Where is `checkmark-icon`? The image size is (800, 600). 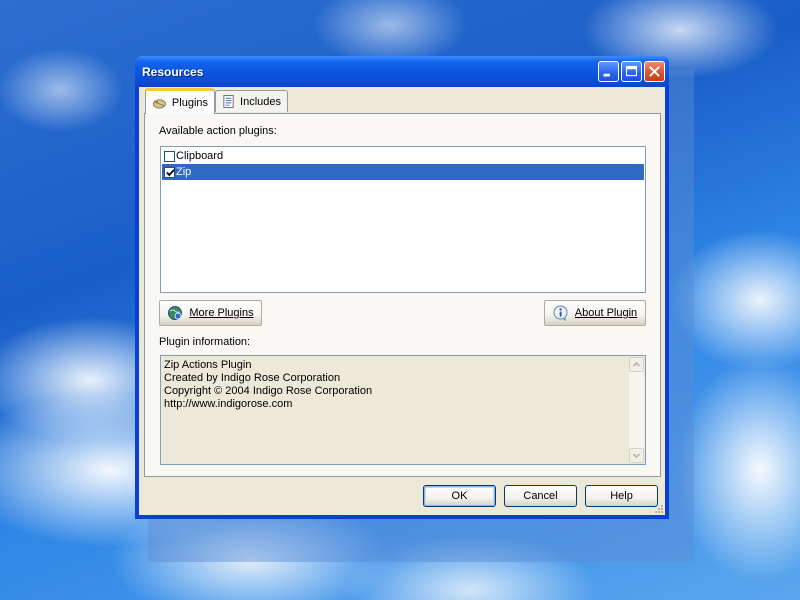 checkmark-icon is located at coordinates (170, 172).